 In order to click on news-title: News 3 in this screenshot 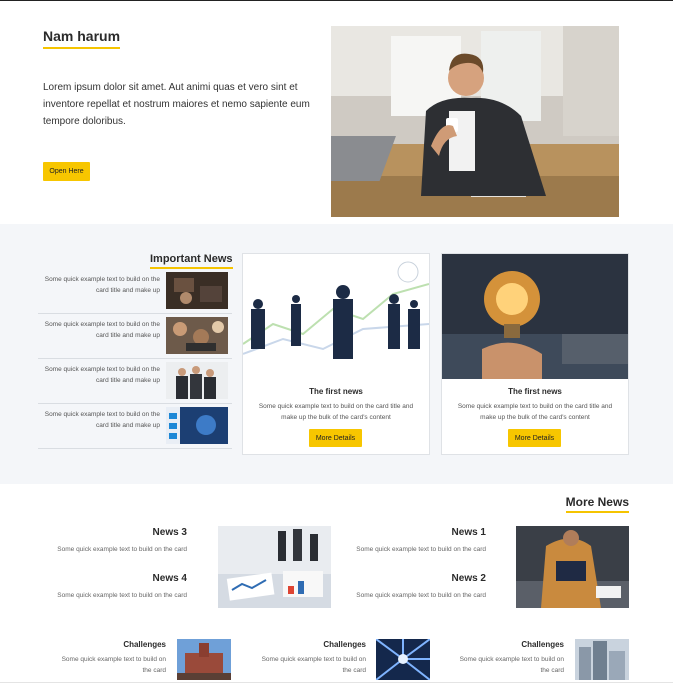, I will do `click(122, 532)`.